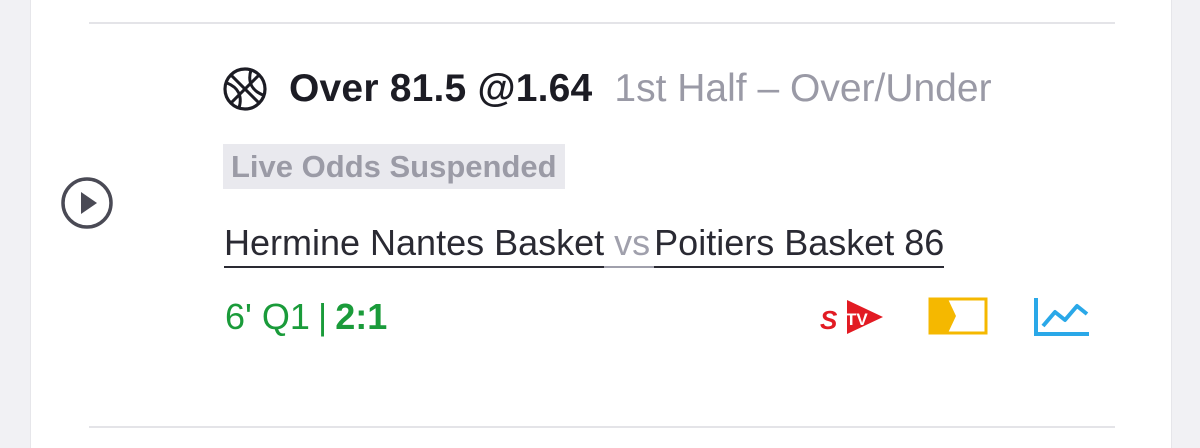  What do you see at coordinates (245, 89) in the screenshot?
I see `basketball-icon` at bounding box center [245, 89].